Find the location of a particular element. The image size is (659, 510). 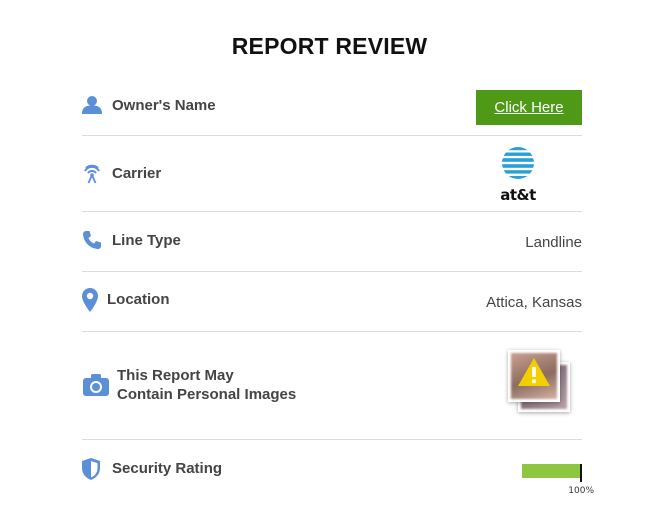

personal-images-label-line2: Contain Personal Images is located at coordinates (207, 394).